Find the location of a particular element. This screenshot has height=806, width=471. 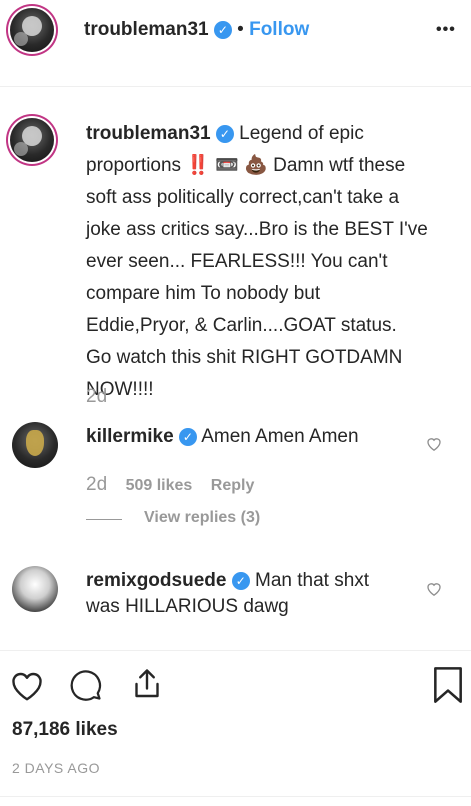

caption-timestamp: 2d is located at coordinates (96, 397).